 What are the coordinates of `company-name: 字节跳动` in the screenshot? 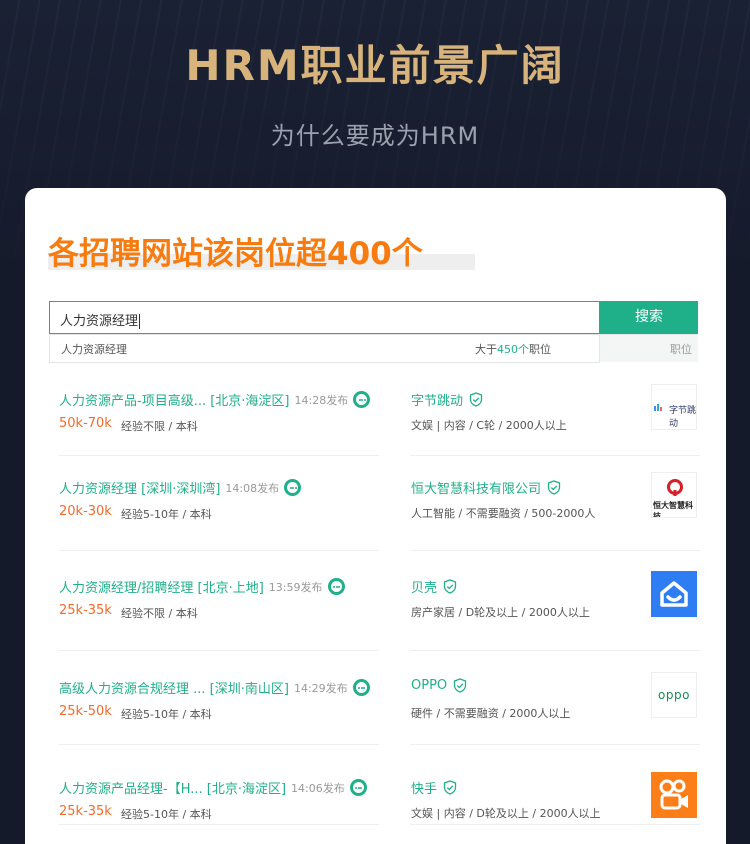 It's located at (437, 399).